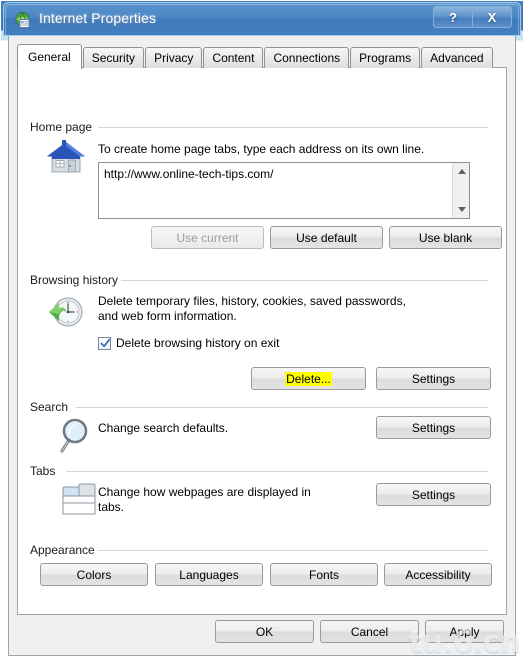 This screenshot has width=524, height=668. I want to click on ok-button: OK, so click(264, 631).